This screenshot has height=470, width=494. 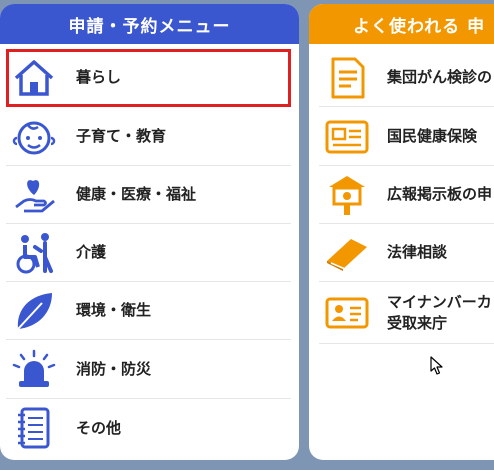 What do you see at coordinates (114, 369) in the screenshot?
I see `menu-item-label: 消防・防災` at bounding box center [114, 369].